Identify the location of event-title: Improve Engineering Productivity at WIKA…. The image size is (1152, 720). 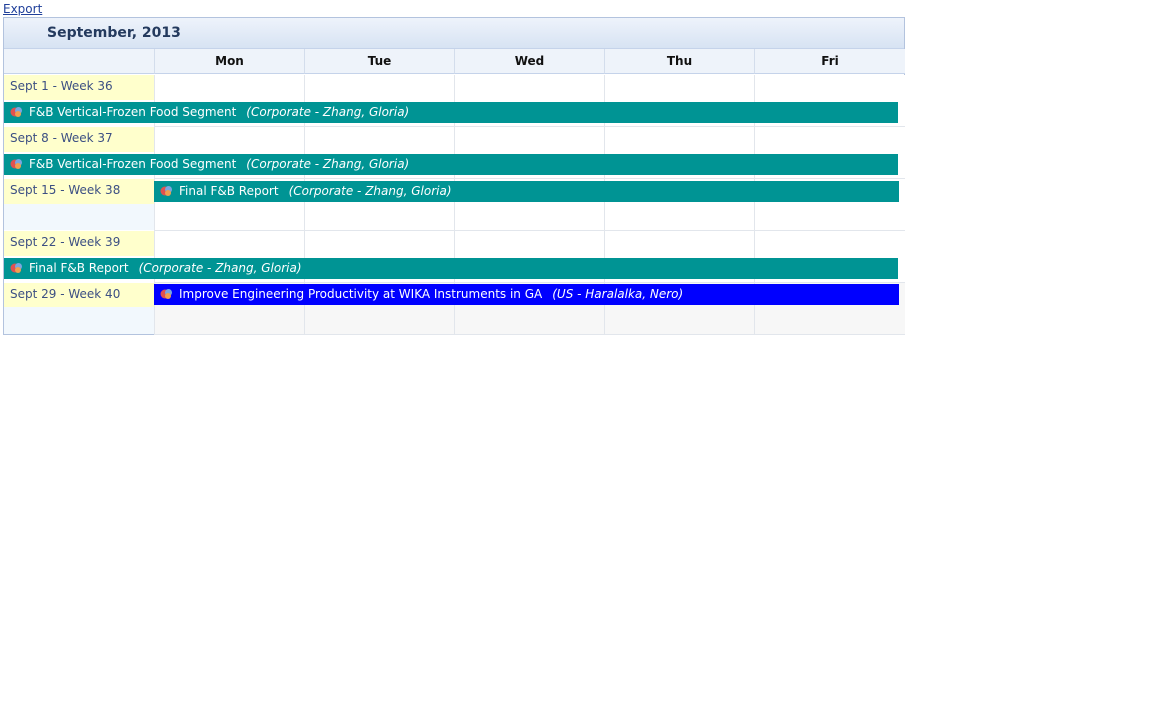
(361, 294).